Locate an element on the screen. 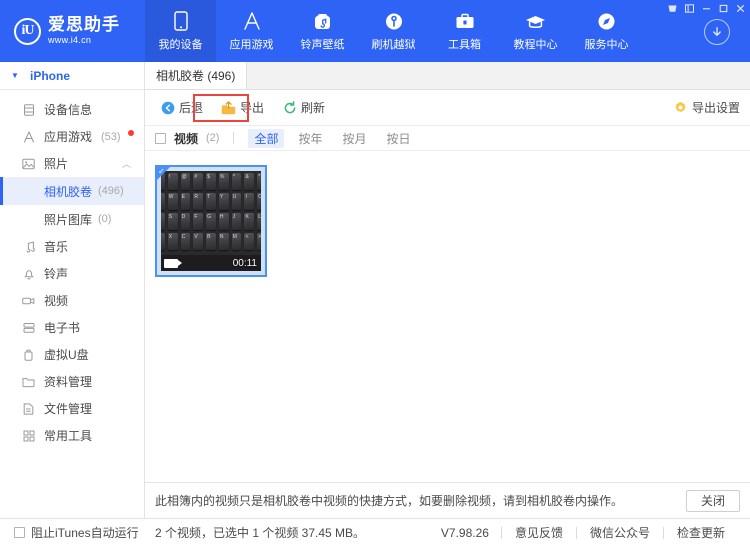  itunes-checkbox-group: 阻止iTunes自动运行 is located at coordinates (72, 532).